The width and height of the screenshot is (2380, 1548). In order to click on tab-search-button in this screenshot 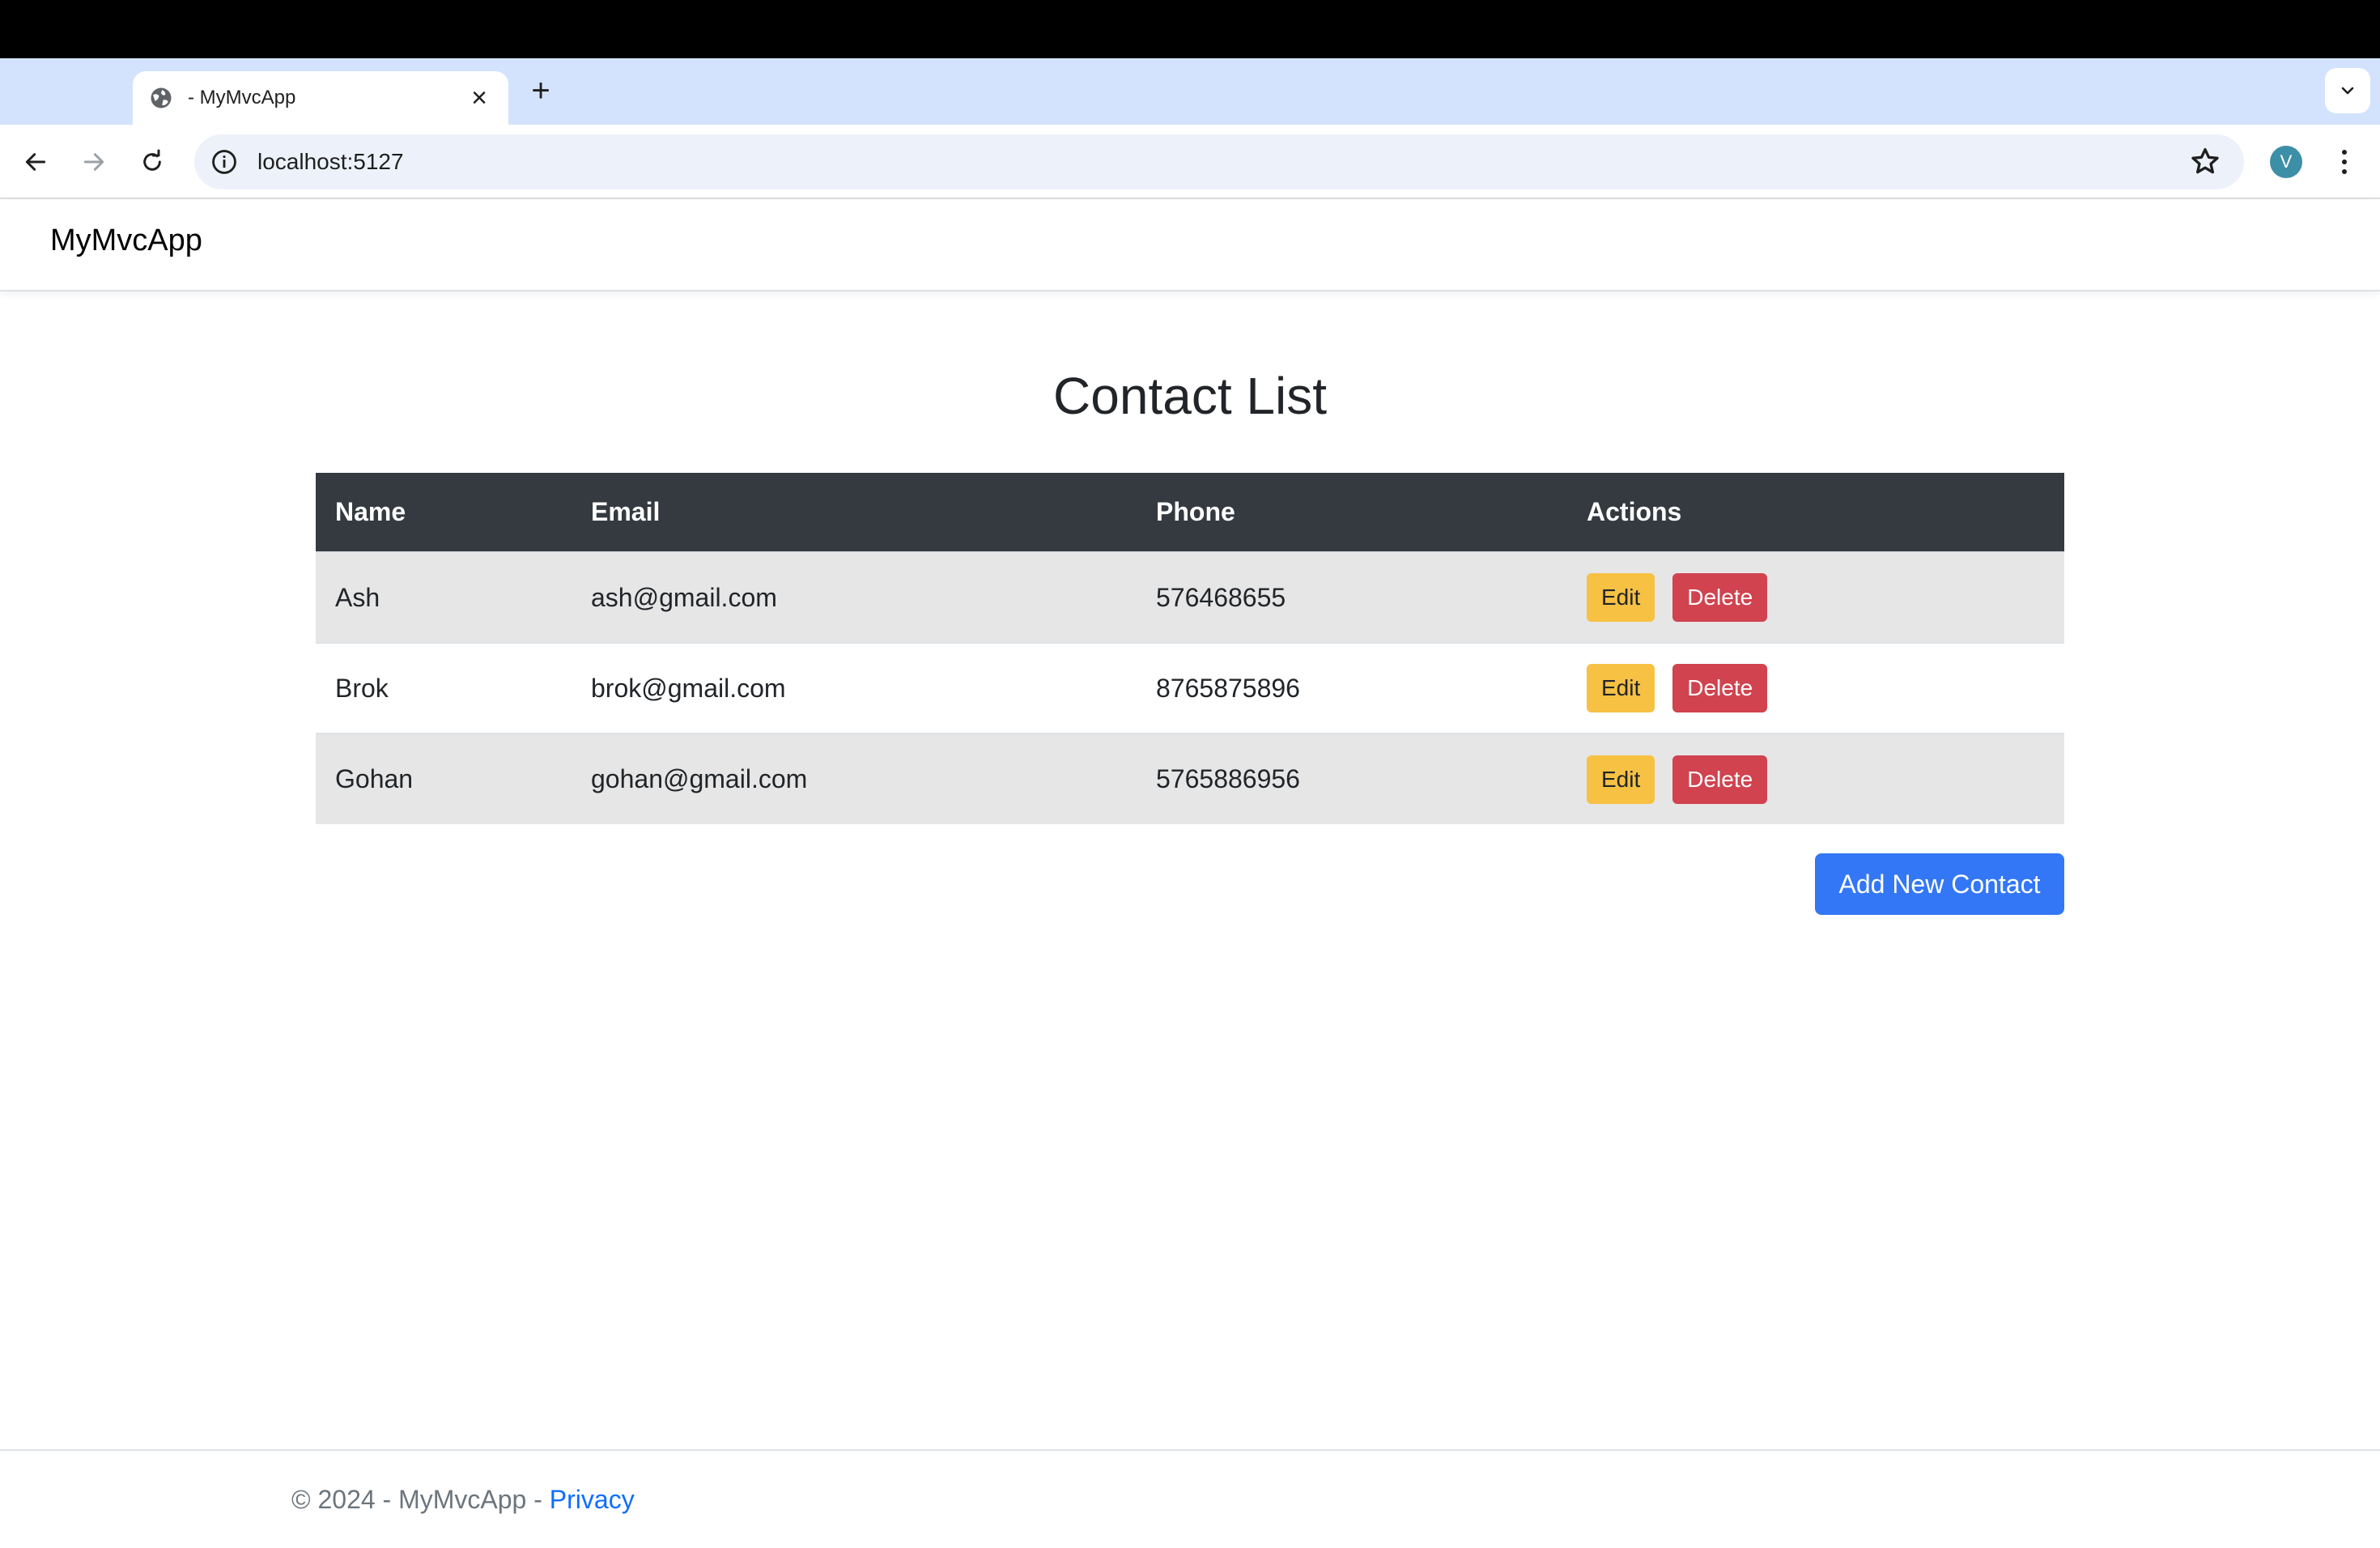, I will do `click(2347, 91)`.